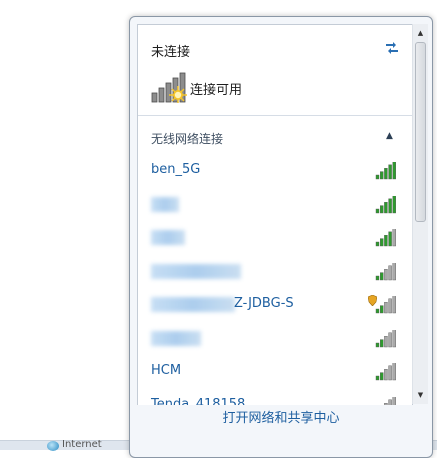  Describe the element at coordinates (187, 139) in the screenshot. I see `section-title: 无线网络连接` at that location.